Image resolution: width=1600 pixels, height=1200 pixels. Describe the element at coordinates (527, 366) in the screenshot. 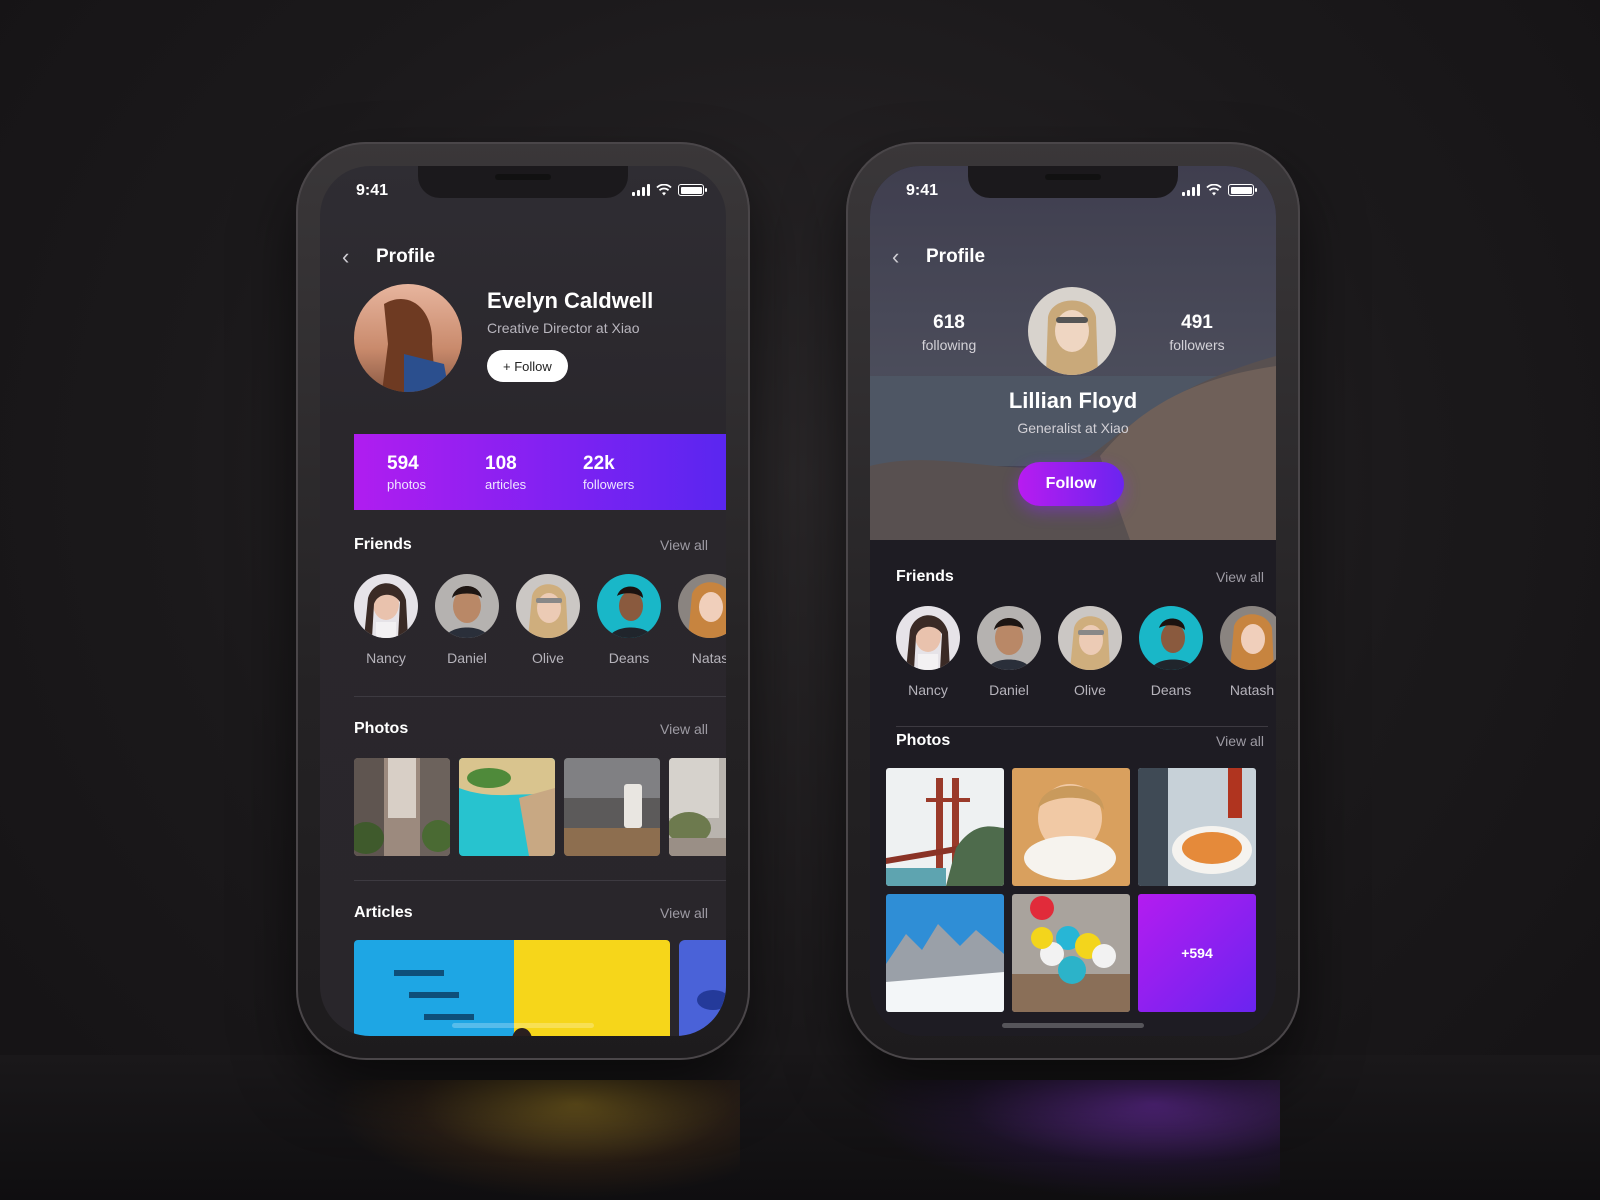

I see `follow-button: + Follow` at that location.